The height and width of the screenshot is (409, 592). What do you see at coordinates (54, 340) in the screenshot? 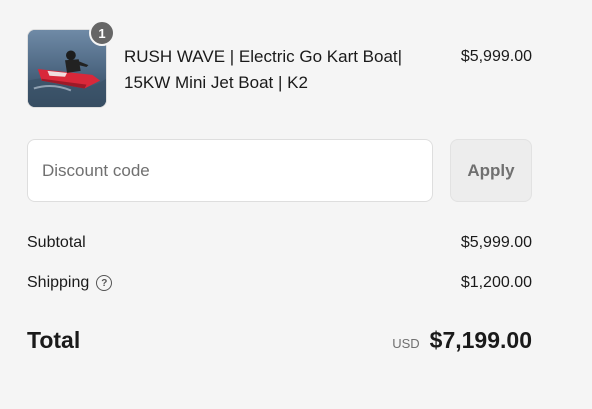
I see `total-label: Total` at bounding box center [54, 340].